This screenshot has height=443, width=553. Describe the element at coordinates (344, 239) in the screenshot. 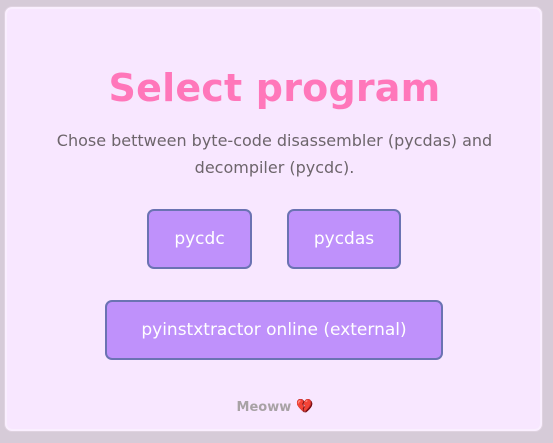

I see `pycdas-button: pycdas` at that location.